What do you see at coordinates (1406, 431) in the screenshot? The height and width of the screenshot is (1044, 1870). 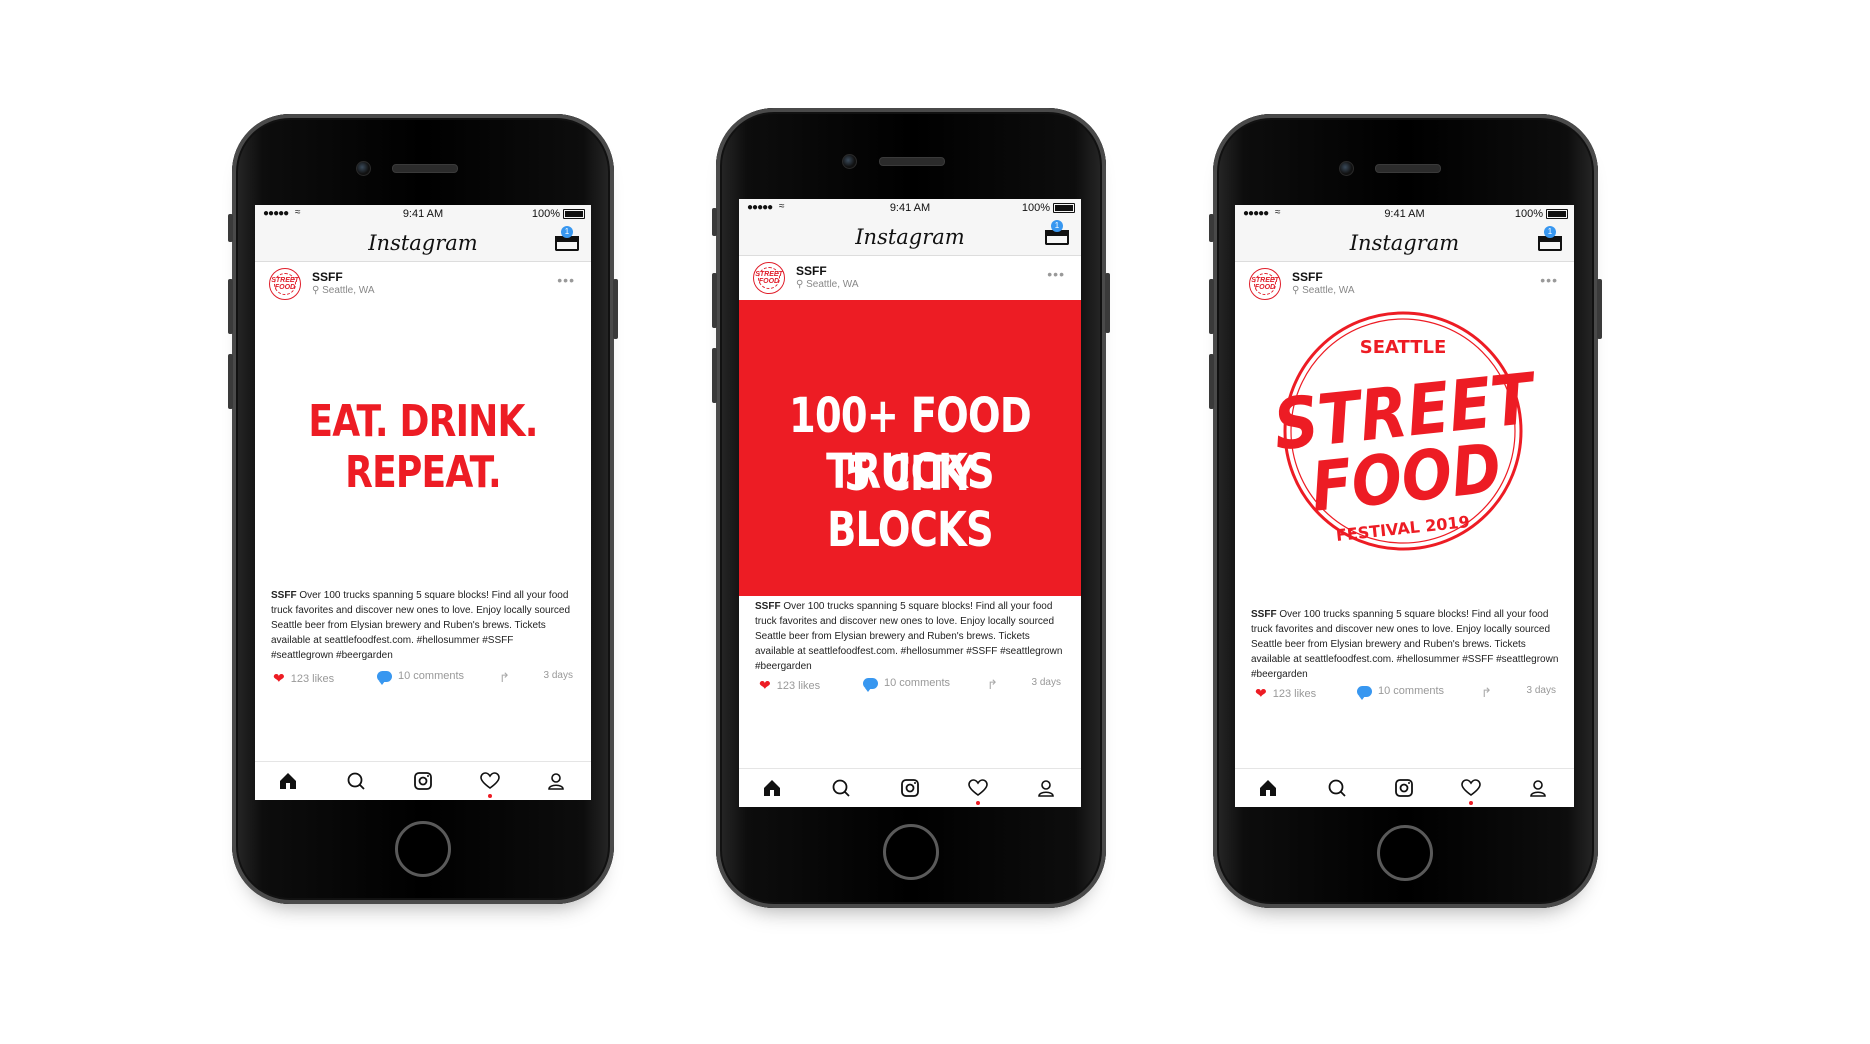 I see `festival-logo: SEATTLE STREET FOOD FESTIVAL 2019` at bounding box center [1406, 431].